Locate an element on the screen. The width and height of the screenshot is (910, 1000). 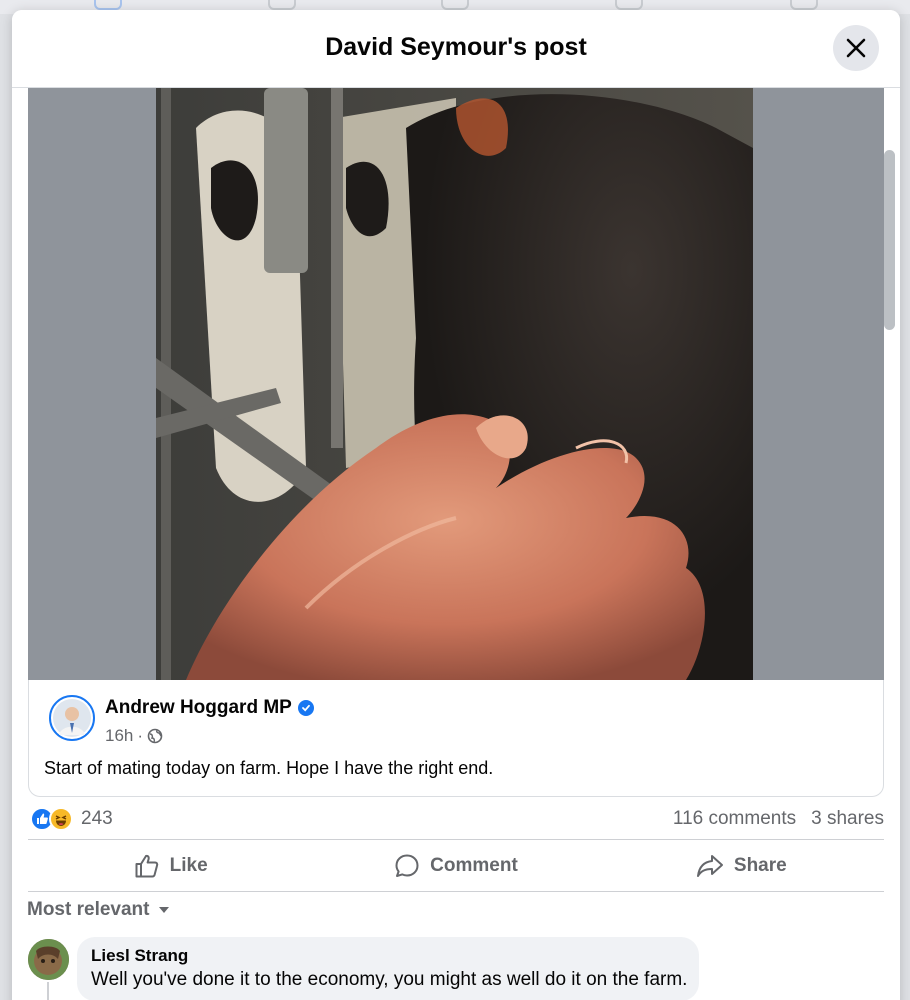
modal-header: David Seymour's post is located at coordinates (456, 49).